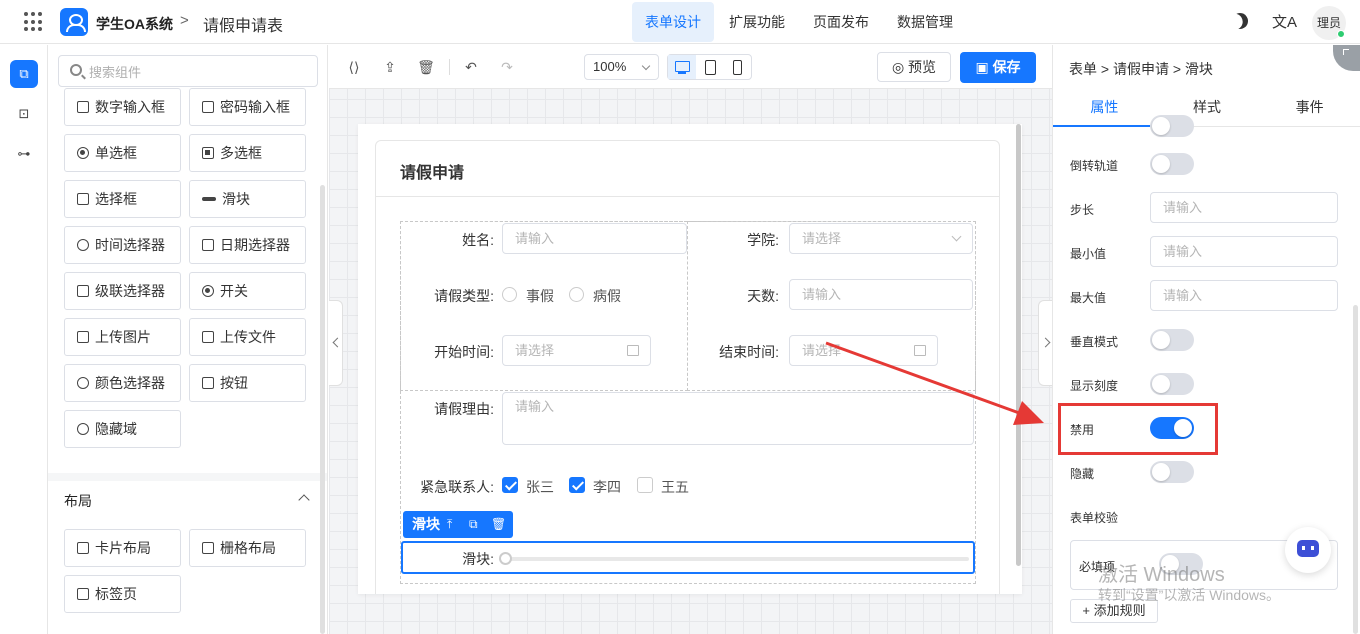 The width and height of the screenshot is (1360, 634). I want to click on nav-publish: 页面发布, so click(841, 22).